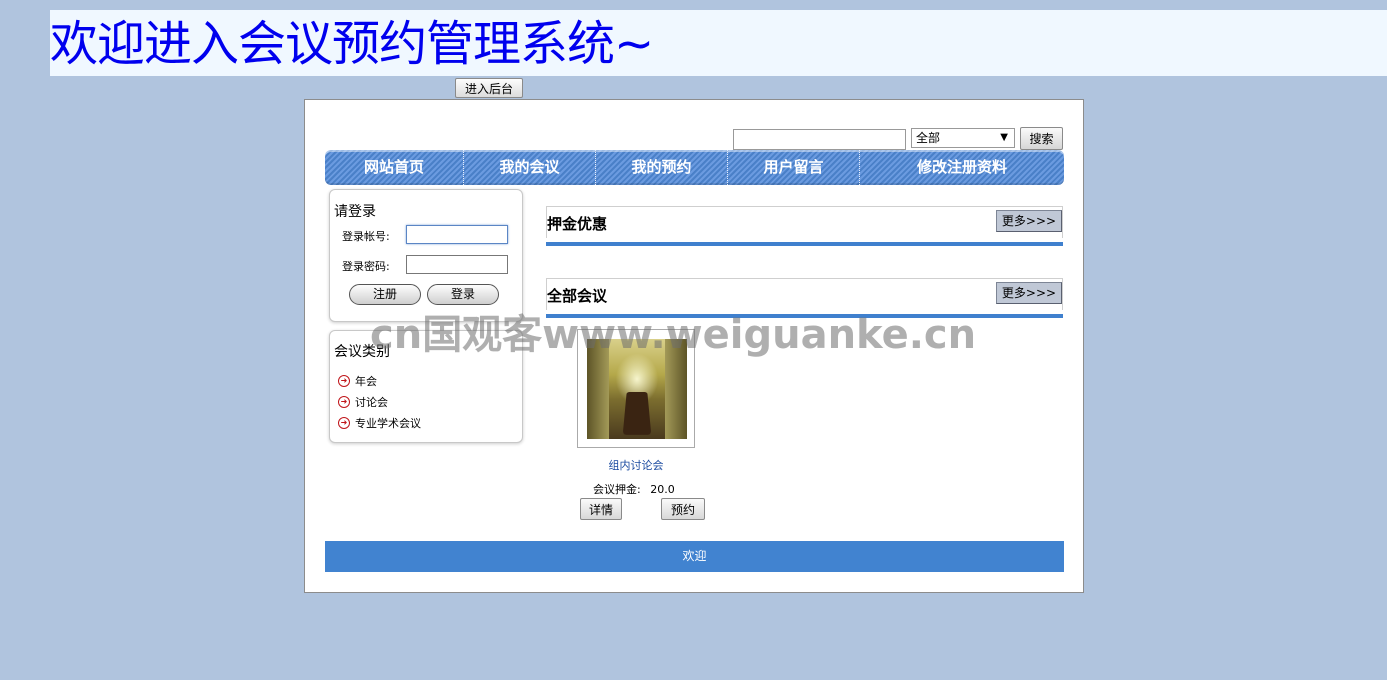  Describe the element at coordinates (1004, 137) in the screenshot. I see `chevron-down-icon: ▼` at that location.